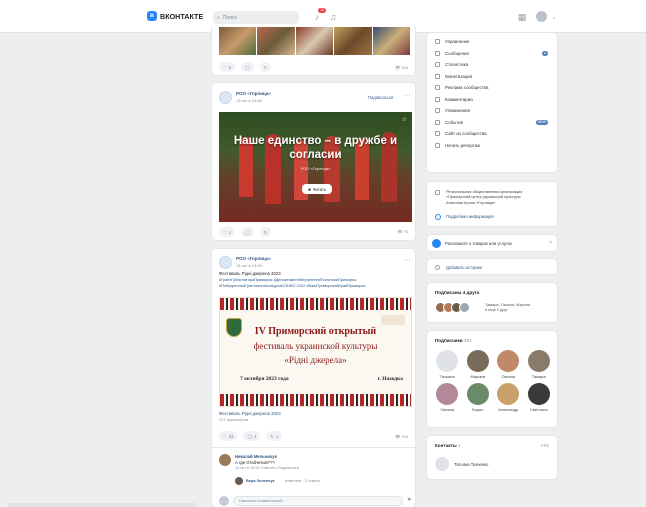 Image resolution: width=646 pixels, height=507 pixels. I want to click on subscriber-item: Светлана, so click(539, 397).